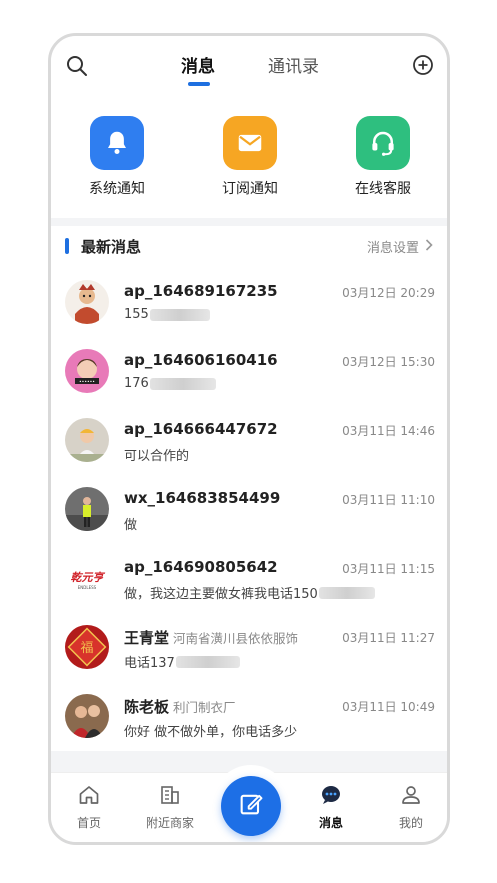  Describe the element at coordinates (392, 248) in the screenshot. I see `message-settings-label: 消息设置` at that location.